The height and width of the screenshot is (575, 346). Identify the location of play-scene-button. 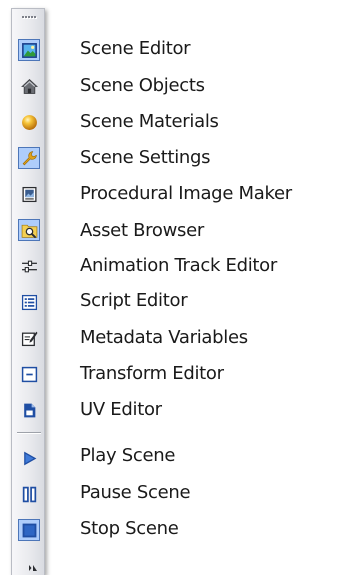
(29, 458).